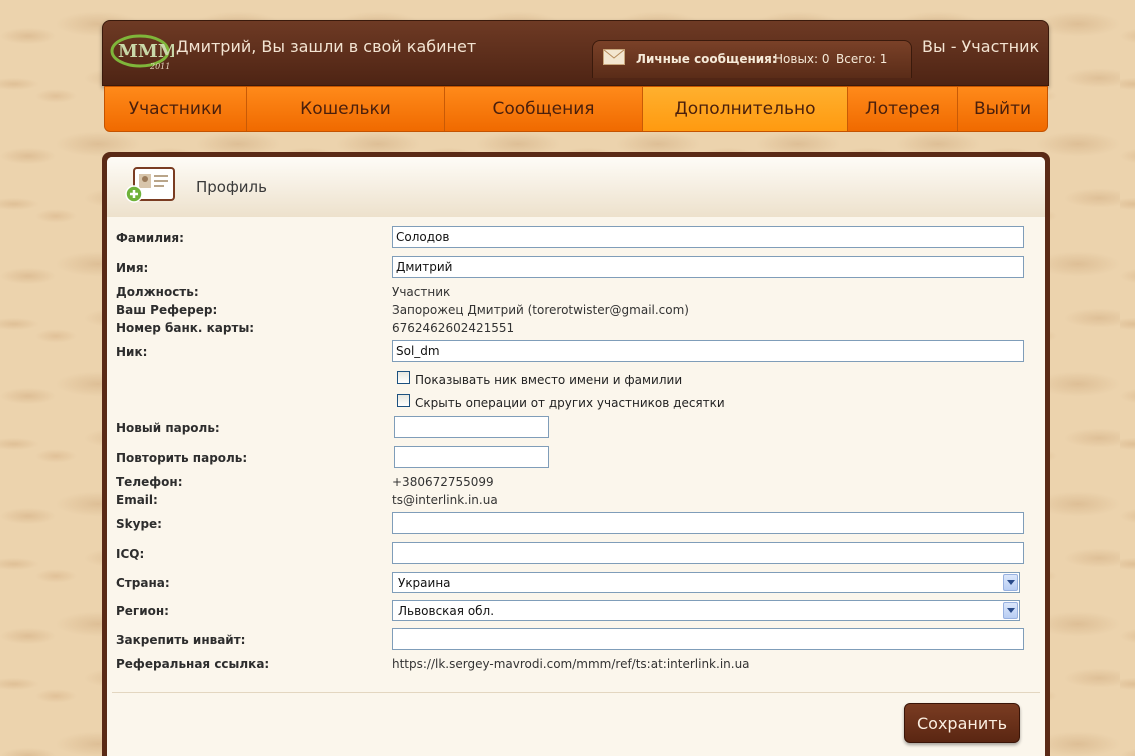 Image resolution: width=1135 pixels, height=756 pixels. What do you see at coordinates (181, 640) in the screenshot?
I see `invite-label: Закрепить инвайт:` at bounding box center [181, 640].